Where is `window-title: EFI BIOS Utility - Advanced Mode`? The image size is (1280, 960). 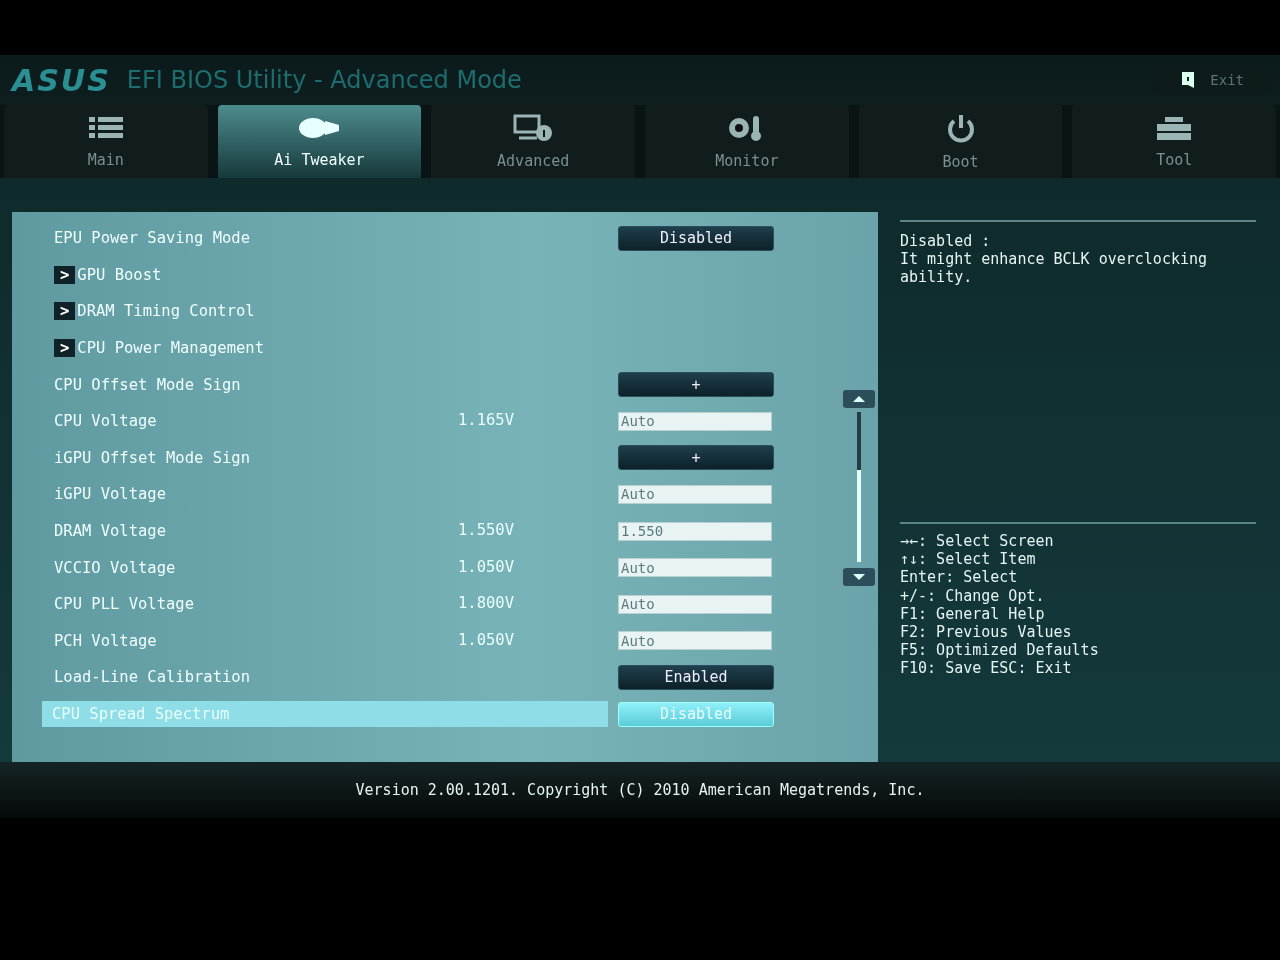 window-title: EFI BIOS Utility - Advanced Mode is located at coordinates (324, 80).